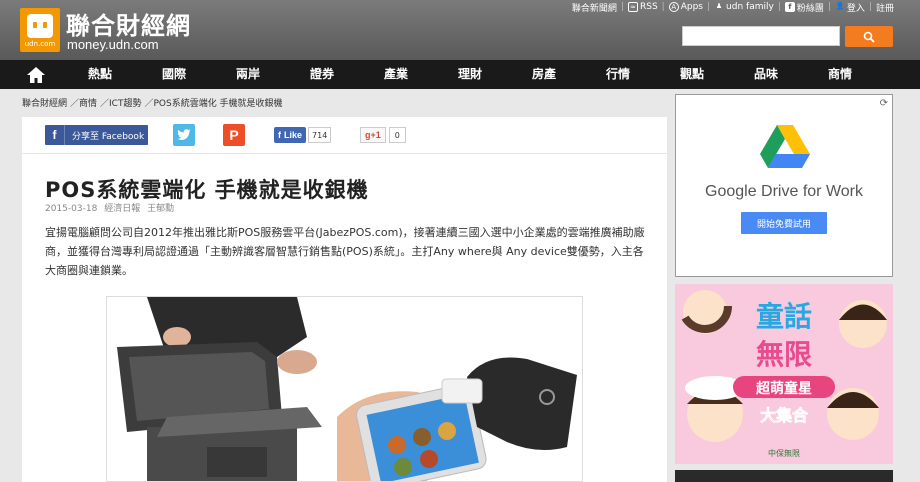 The height and width of the screenshot is (482, 920). What do you see at coordinates (594, 7) in the screenshot?
I see `toplink-udn-news: 聯合新聞網` at bounding box center [594, 7].